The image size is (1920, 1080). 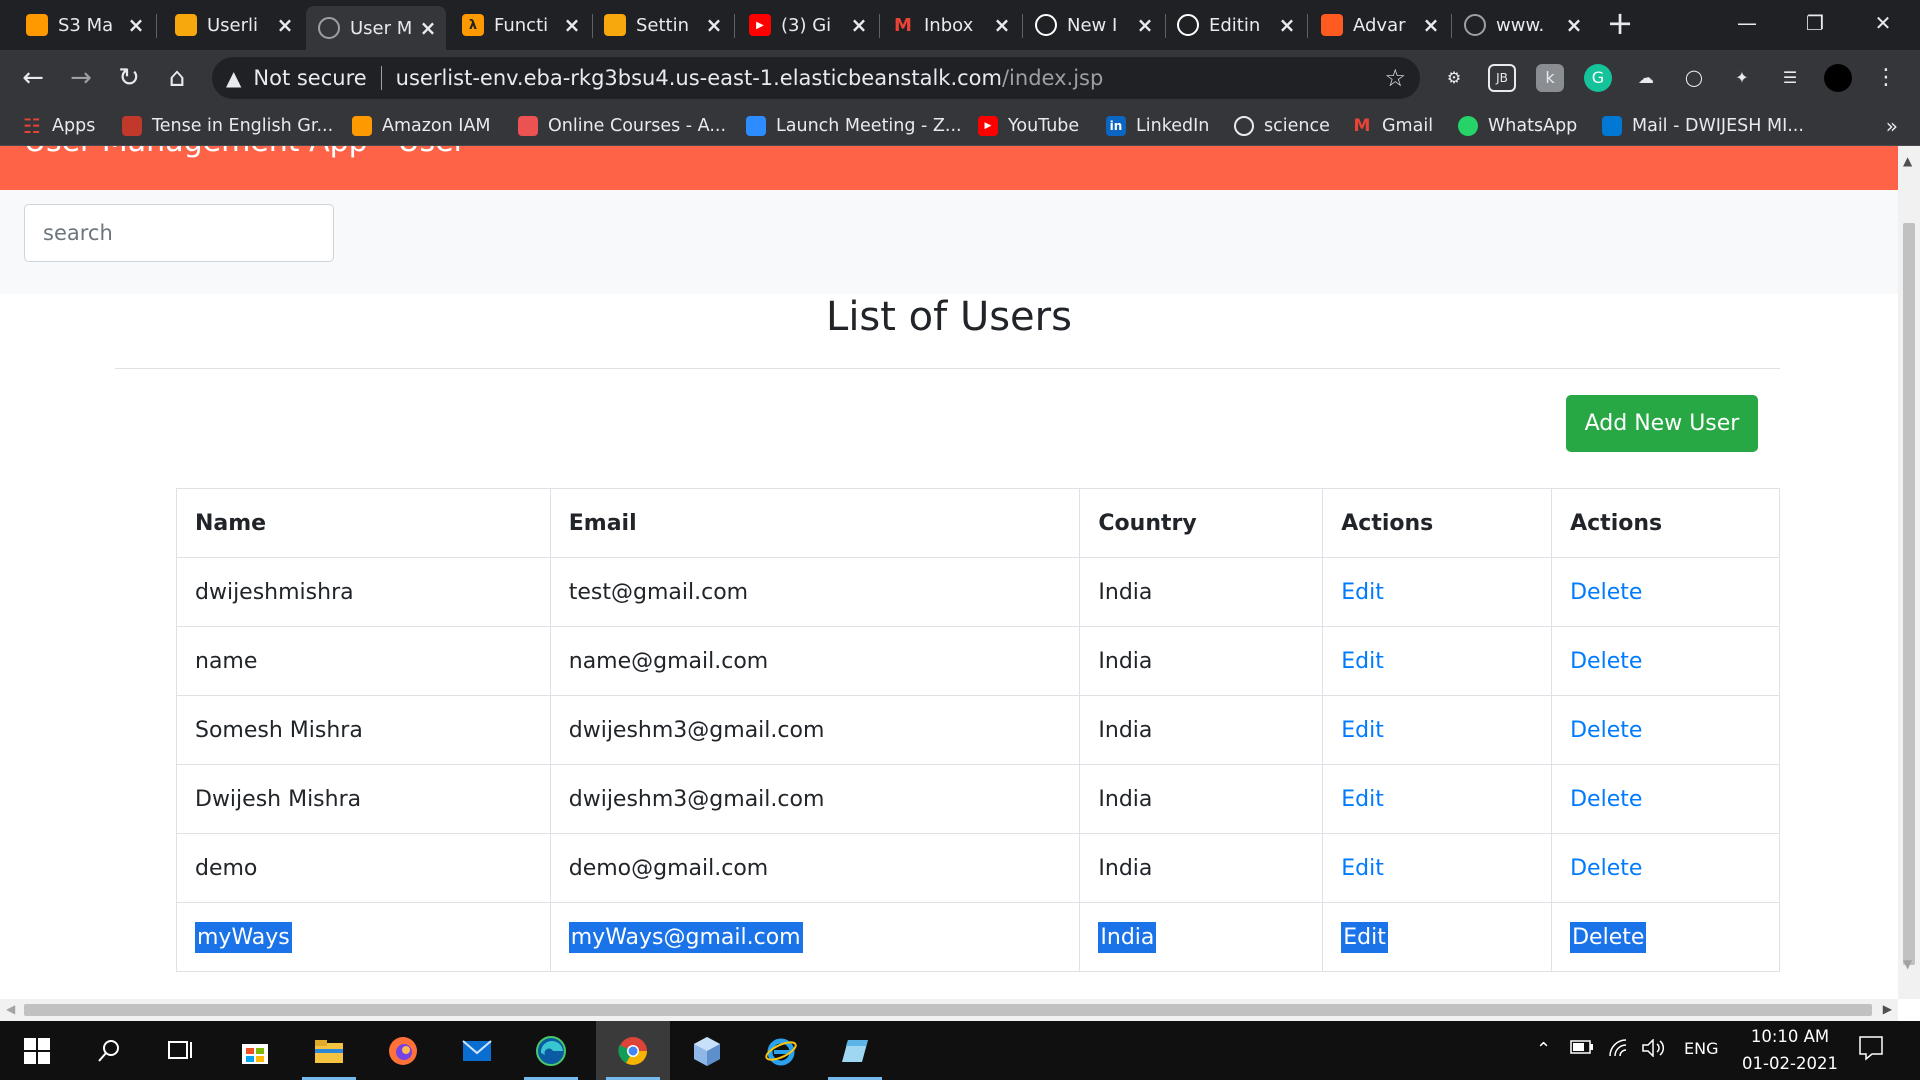 I want to click on file-explorer-app-button, so click(x=329, y=1050).